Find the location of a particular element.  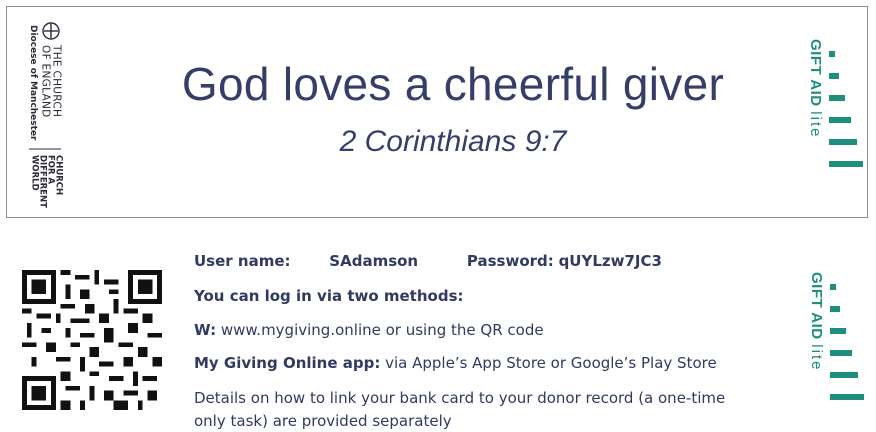

gift-aid-text: GIFT AID lite is located at coordinates (815, 88).